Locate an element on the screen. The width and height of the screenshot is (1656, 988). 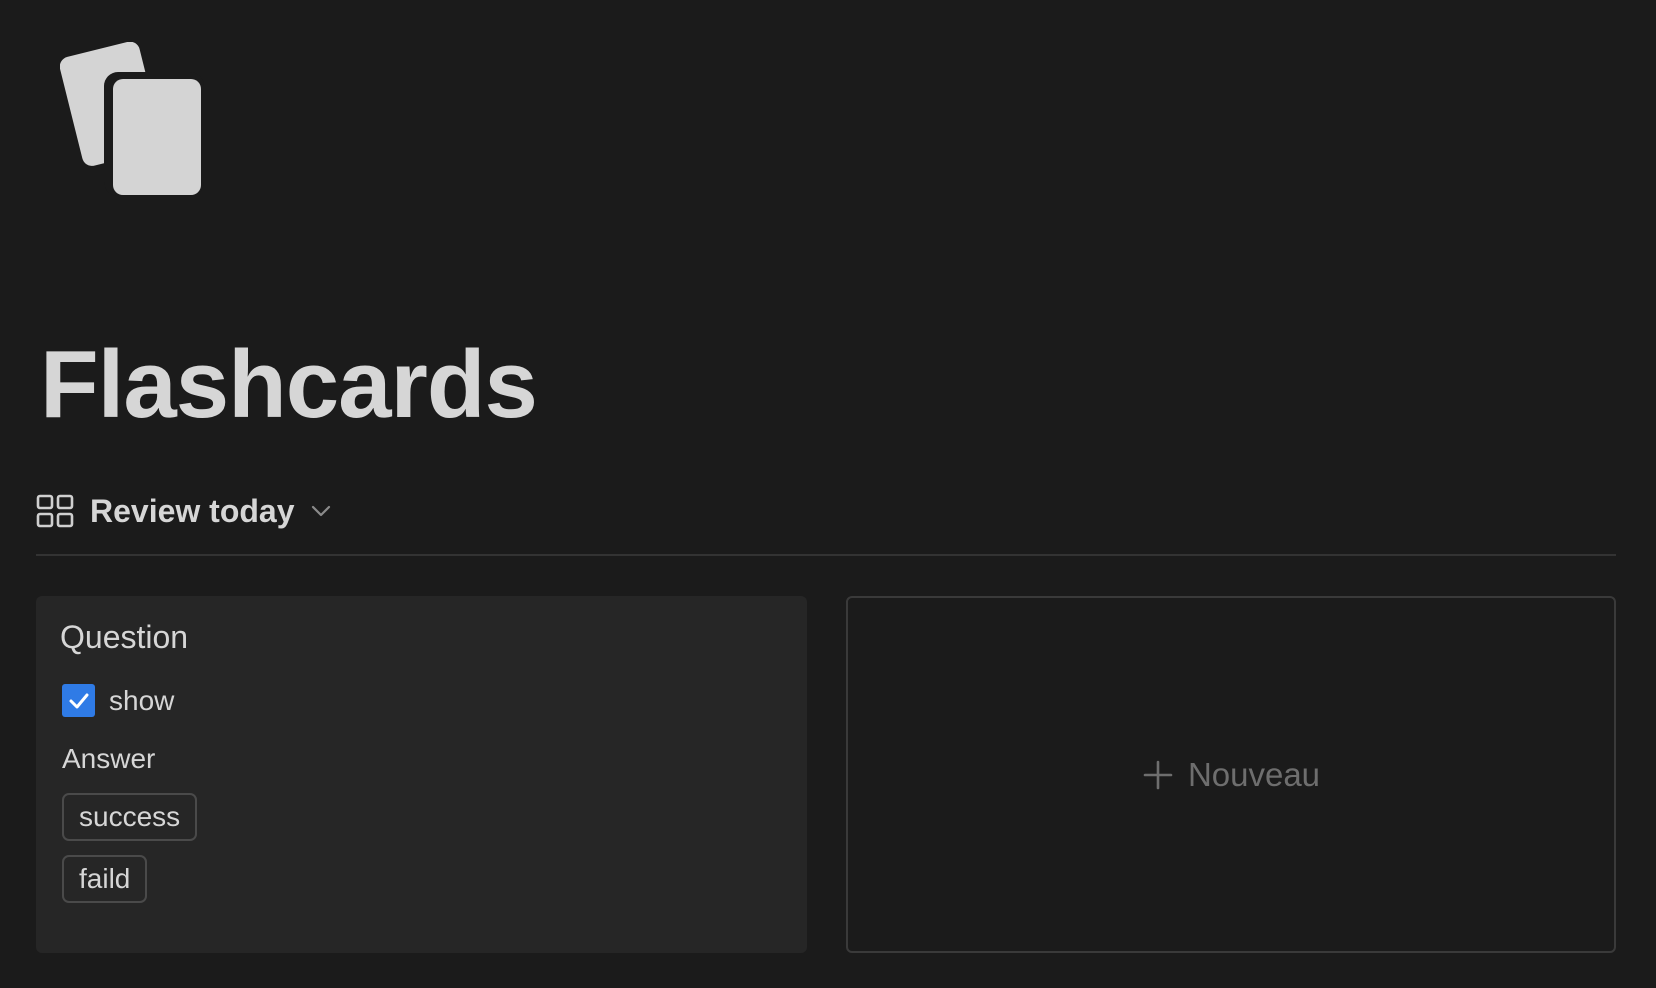
answer-option-success: success is located at coordinates (130, 817).